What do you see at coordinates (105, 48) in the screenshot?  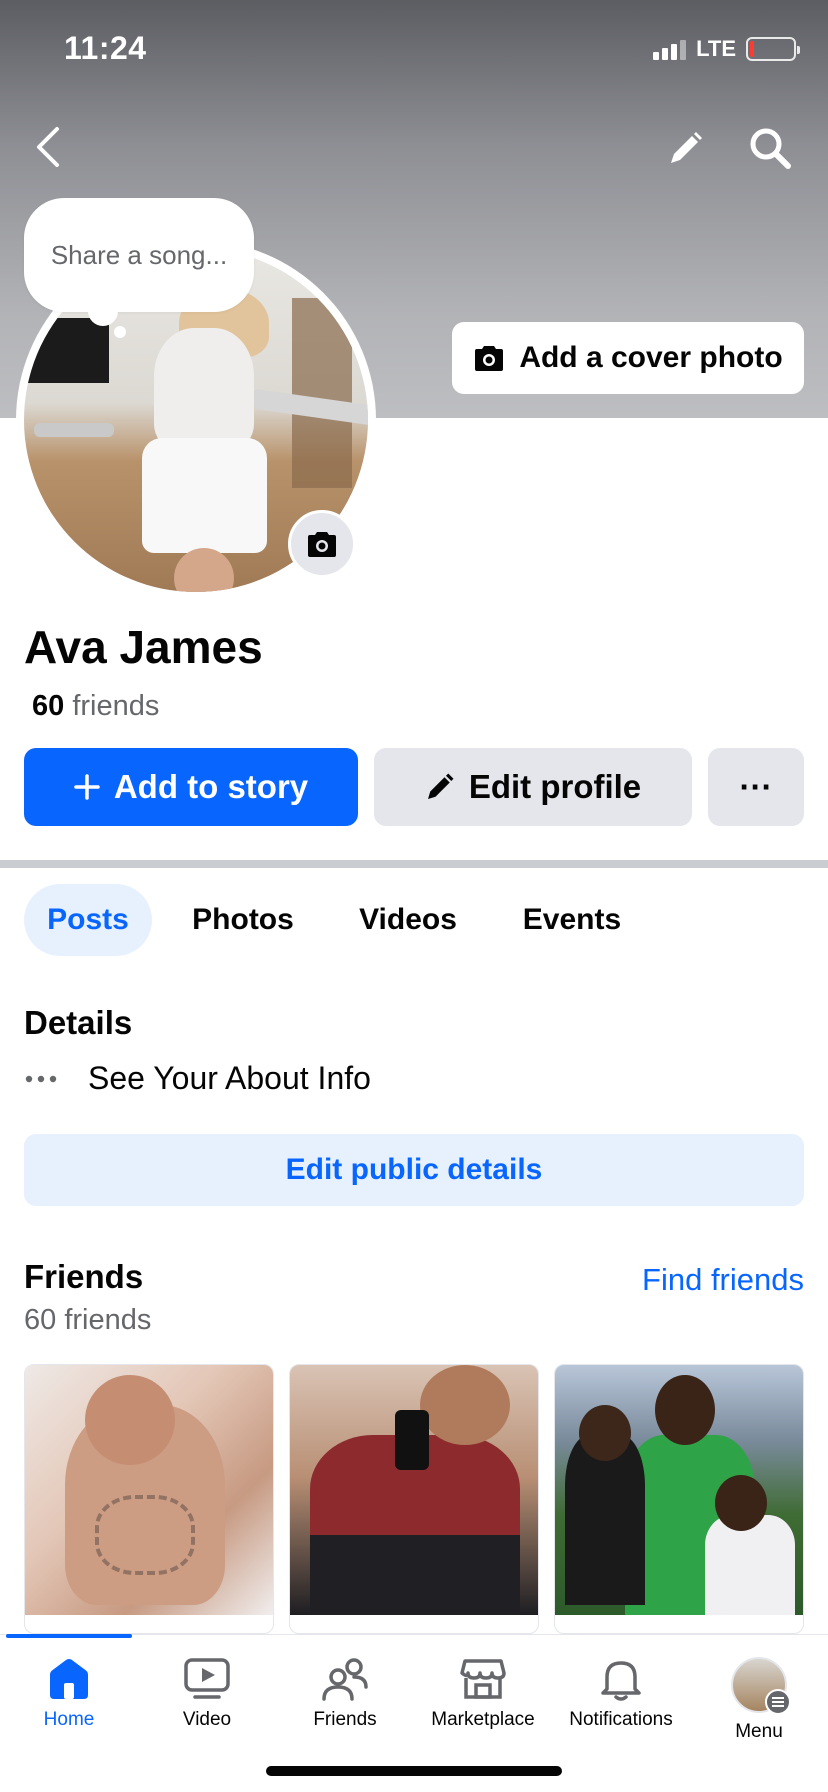 I see `status-time: 11:24` at bounding box center [105, 48].